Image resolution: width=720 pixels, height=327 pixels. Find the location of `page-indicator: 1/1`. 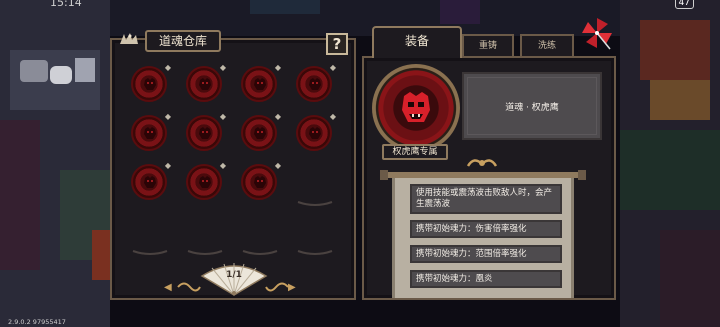

page-indicator: 1/1 is located at coordinates (234, 275).